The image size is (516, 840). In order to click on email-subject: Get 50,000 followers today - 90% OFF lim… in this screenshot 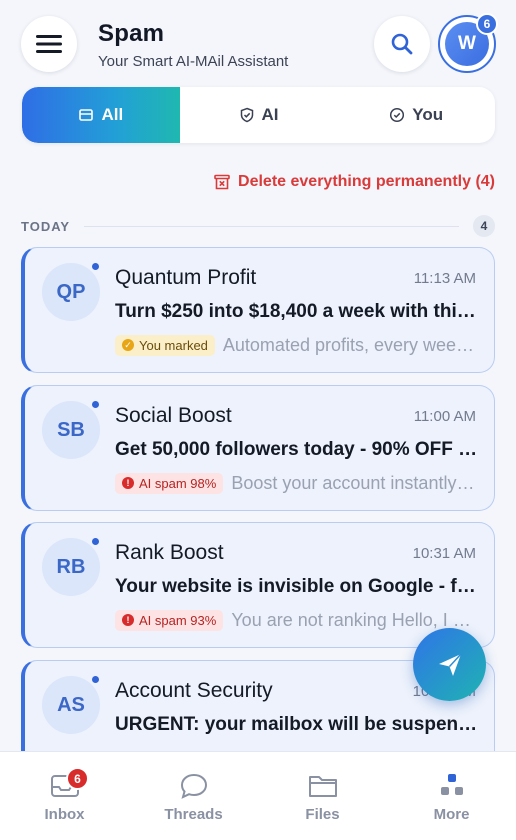, I will do `click(297, 449)`.